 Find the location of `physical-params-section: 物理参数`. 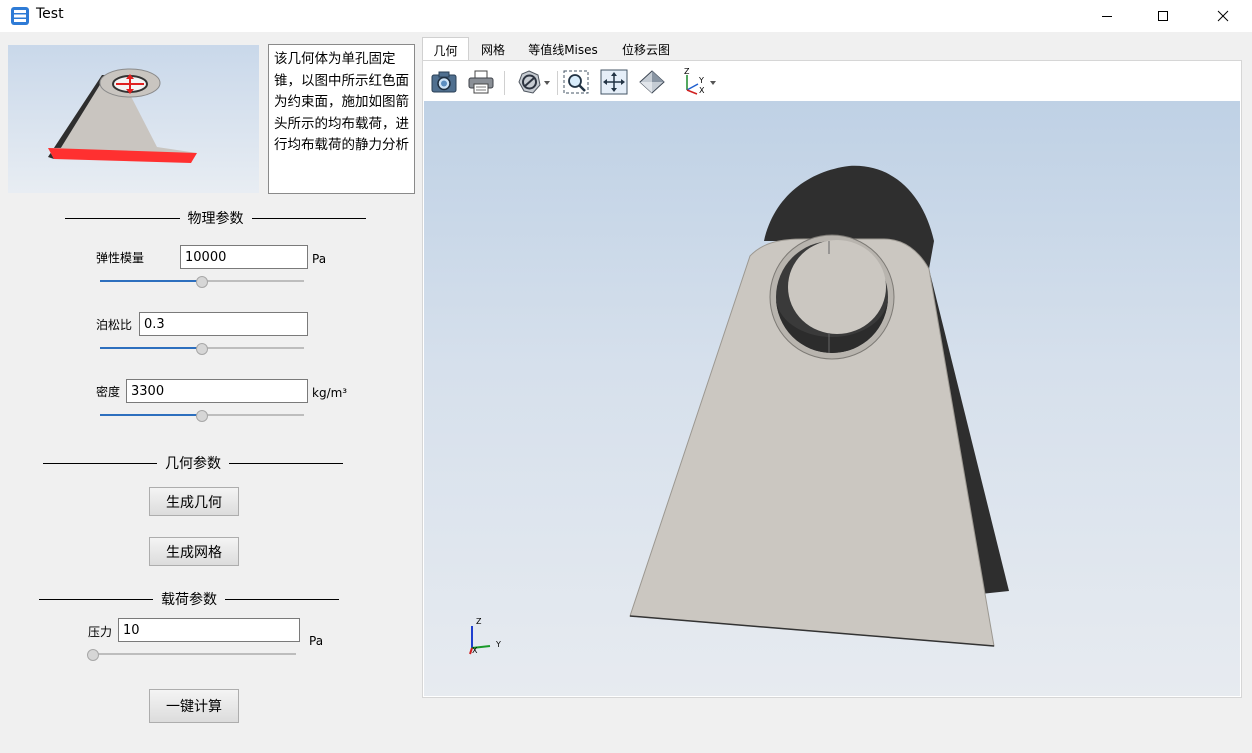

physical-params-section: 物理参数 is located at coordinates (215, 218).